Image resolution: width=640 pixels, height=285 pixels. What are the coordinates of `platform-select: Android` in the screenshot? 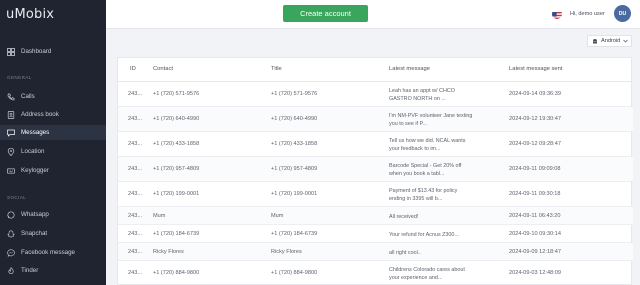 It's located at (609, 41).